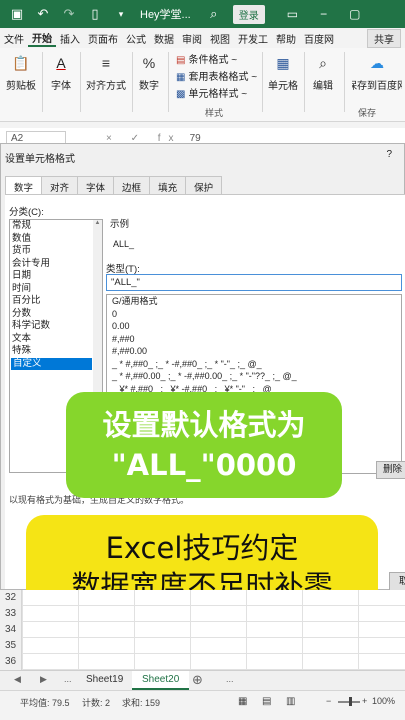 Image resolution: width=405 pixels, height=720 pixels. Describe the element at coordinates (70, 38) in the screenshot. I see `tab-insert: 插入` at that location.